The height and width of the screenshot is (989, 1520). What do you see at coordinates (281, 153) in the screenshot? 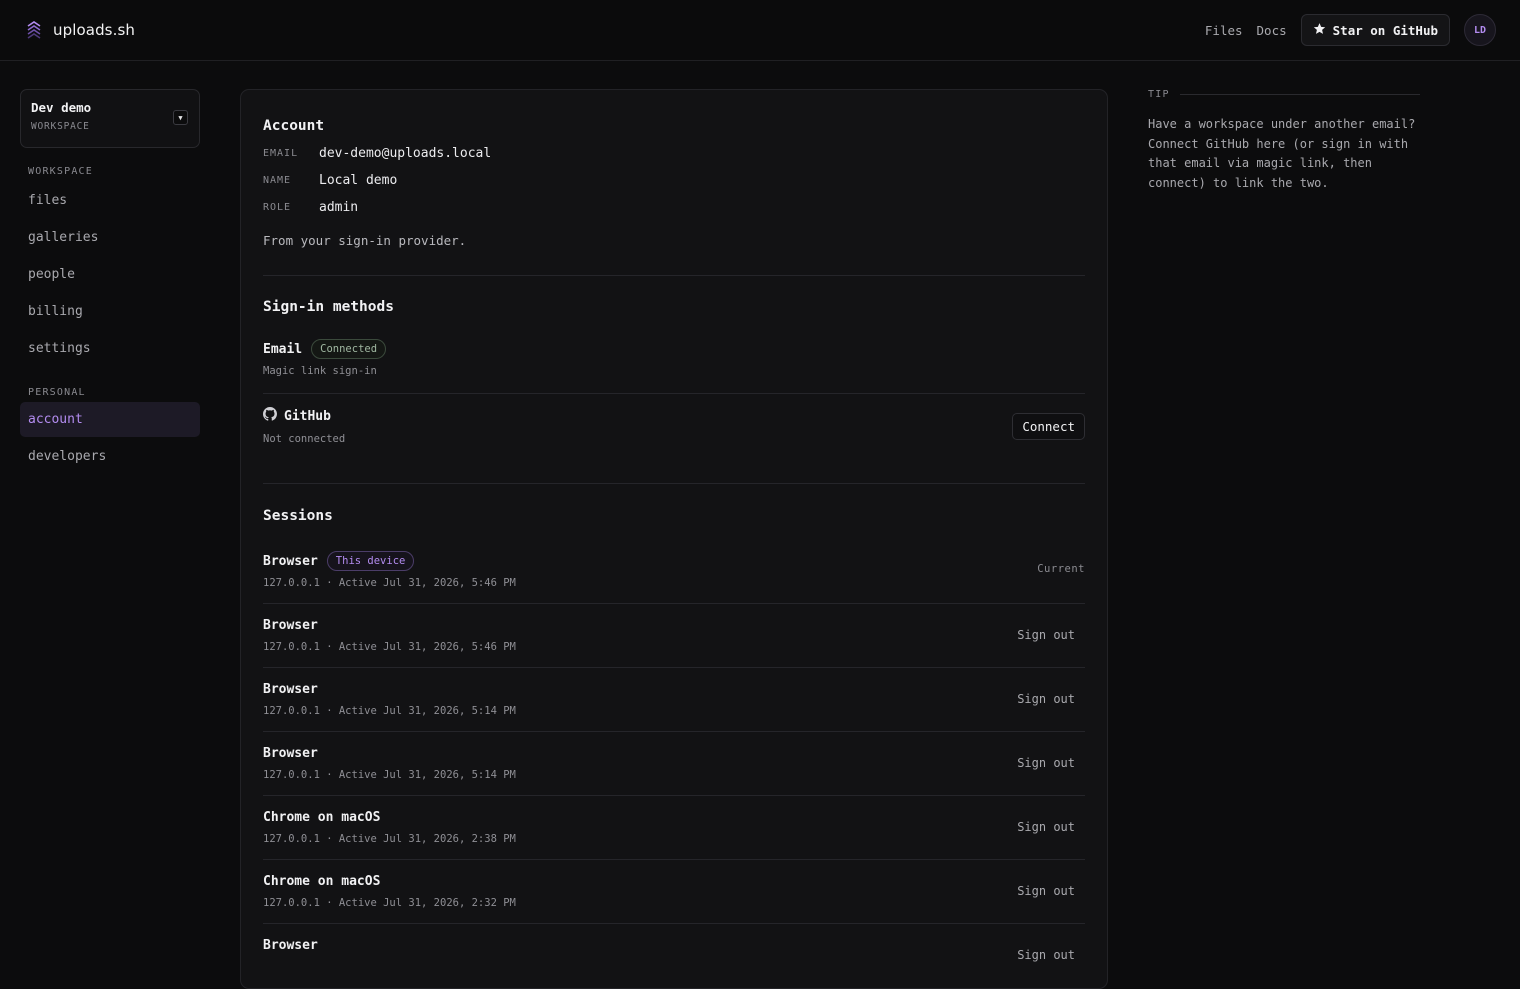
I see `email-label: EMAIL` at bounding box center [281, 153].